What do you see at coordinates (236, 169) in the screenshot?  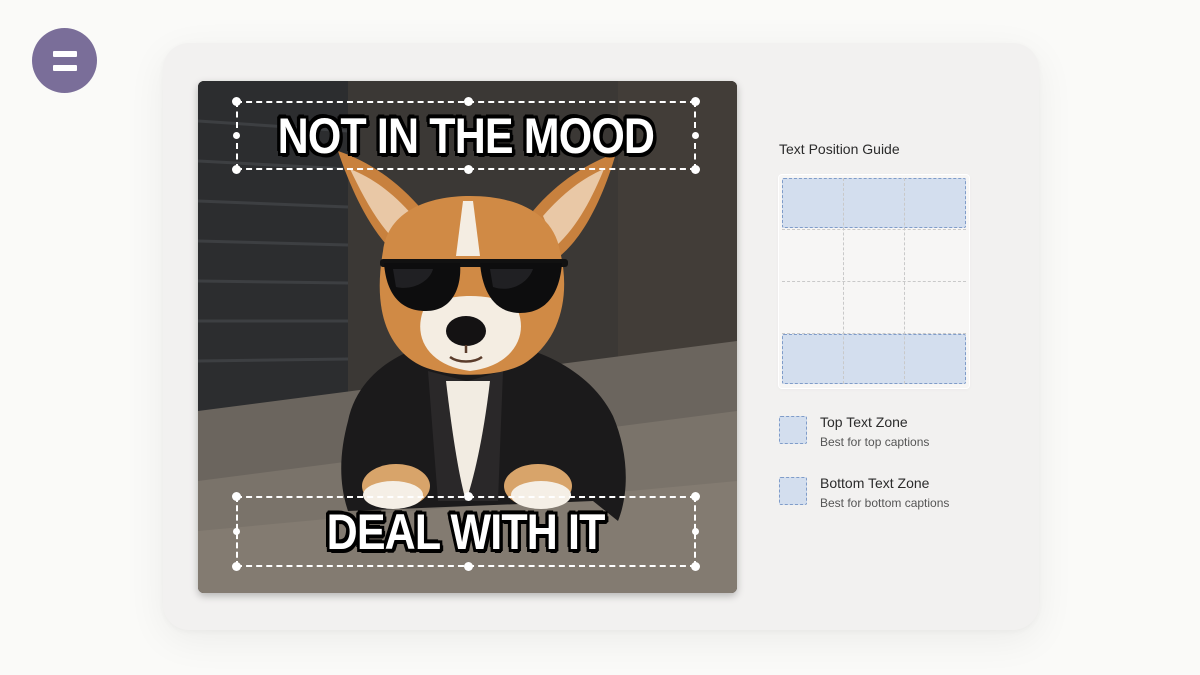 I see `top-box-handle-sw` at bounding box center [236, 169].